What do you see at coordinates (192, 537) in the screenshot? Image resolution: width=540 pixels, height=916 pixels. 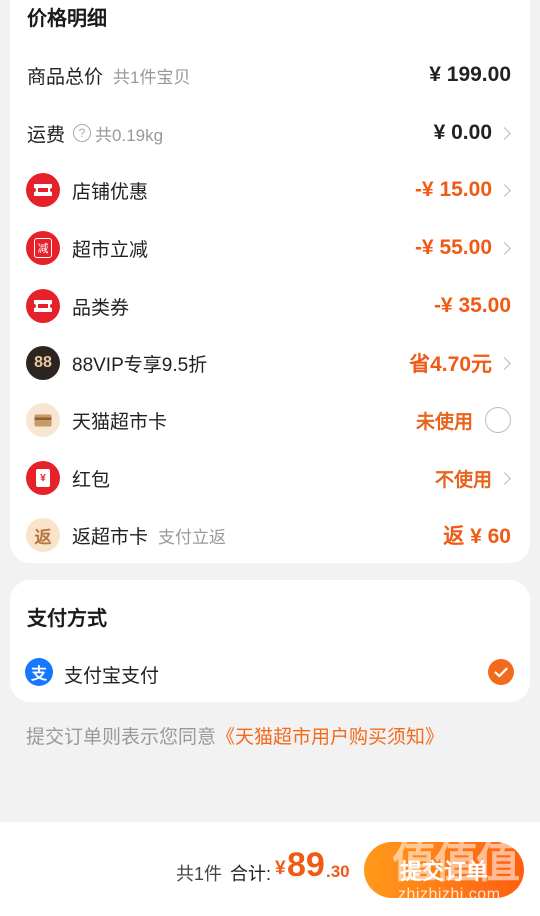 I see `cashback-sub: 支付立返` at bounding box center [192, 537].